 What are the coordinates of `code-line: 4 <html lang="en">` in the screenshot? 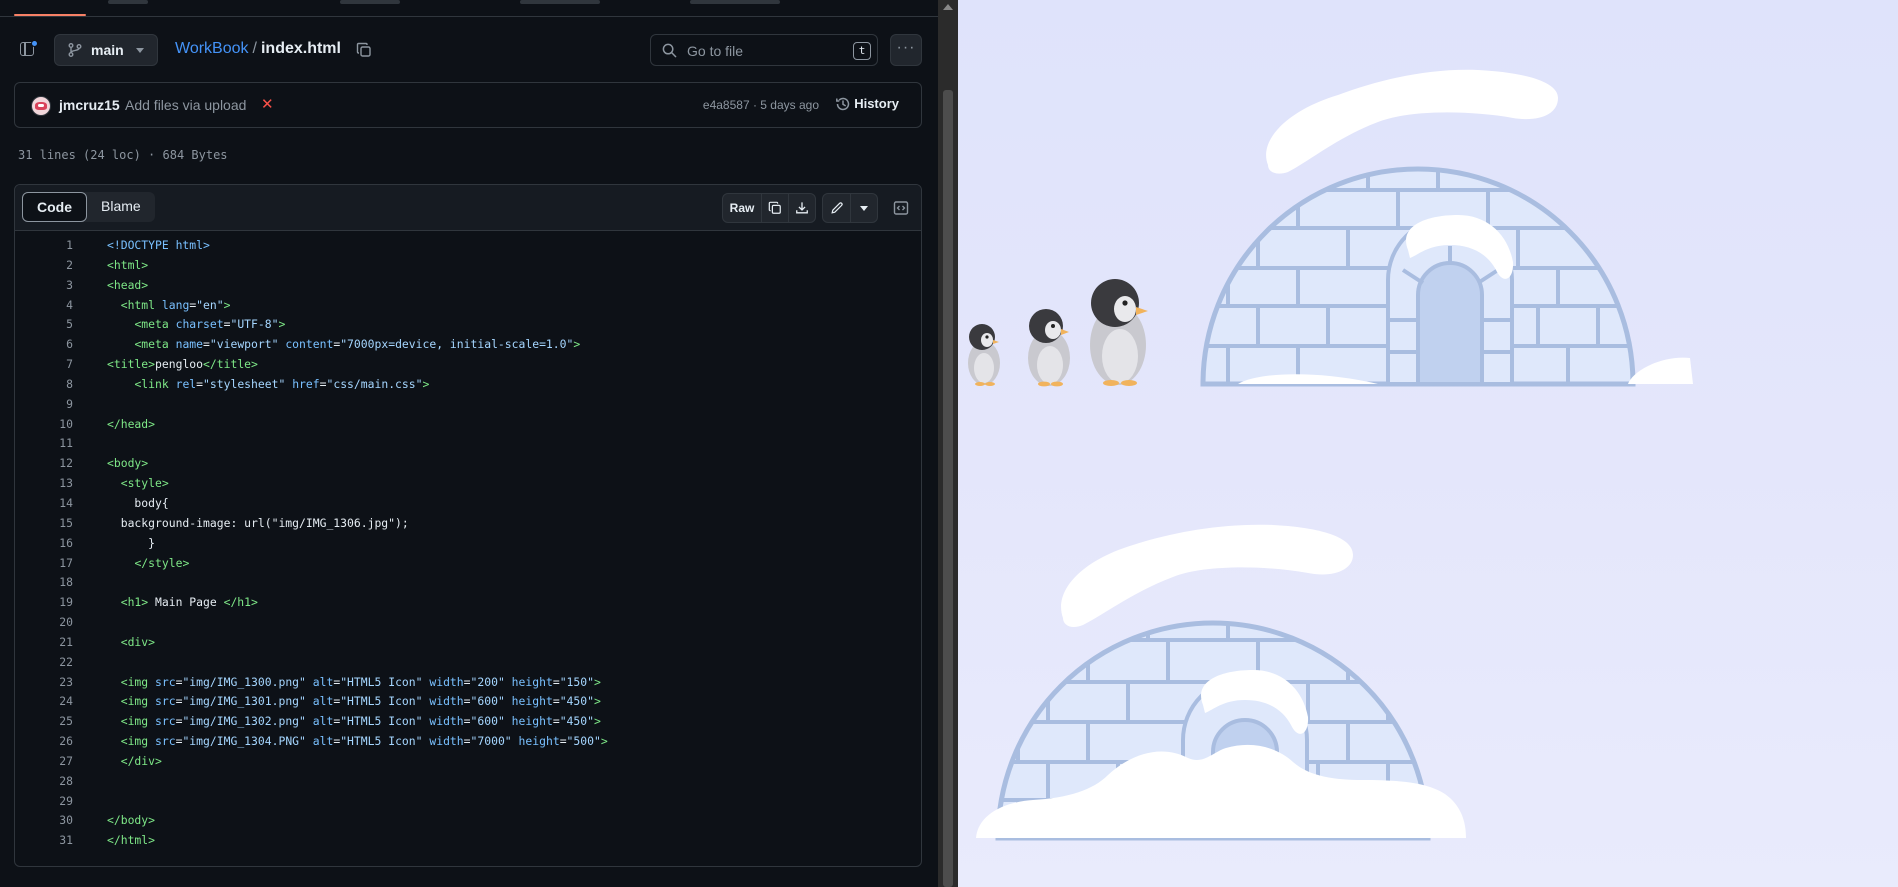 It's located at (468, 306).